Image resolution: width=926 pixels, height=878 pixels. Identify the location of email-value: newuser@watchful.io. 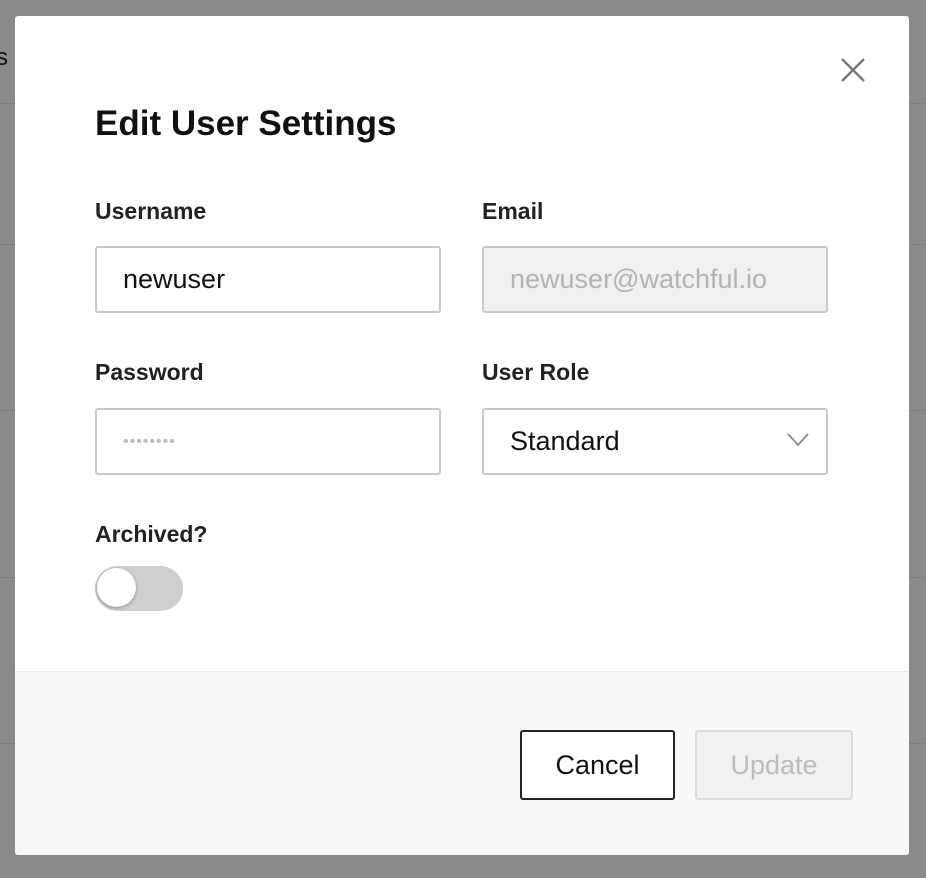
(639, 279).